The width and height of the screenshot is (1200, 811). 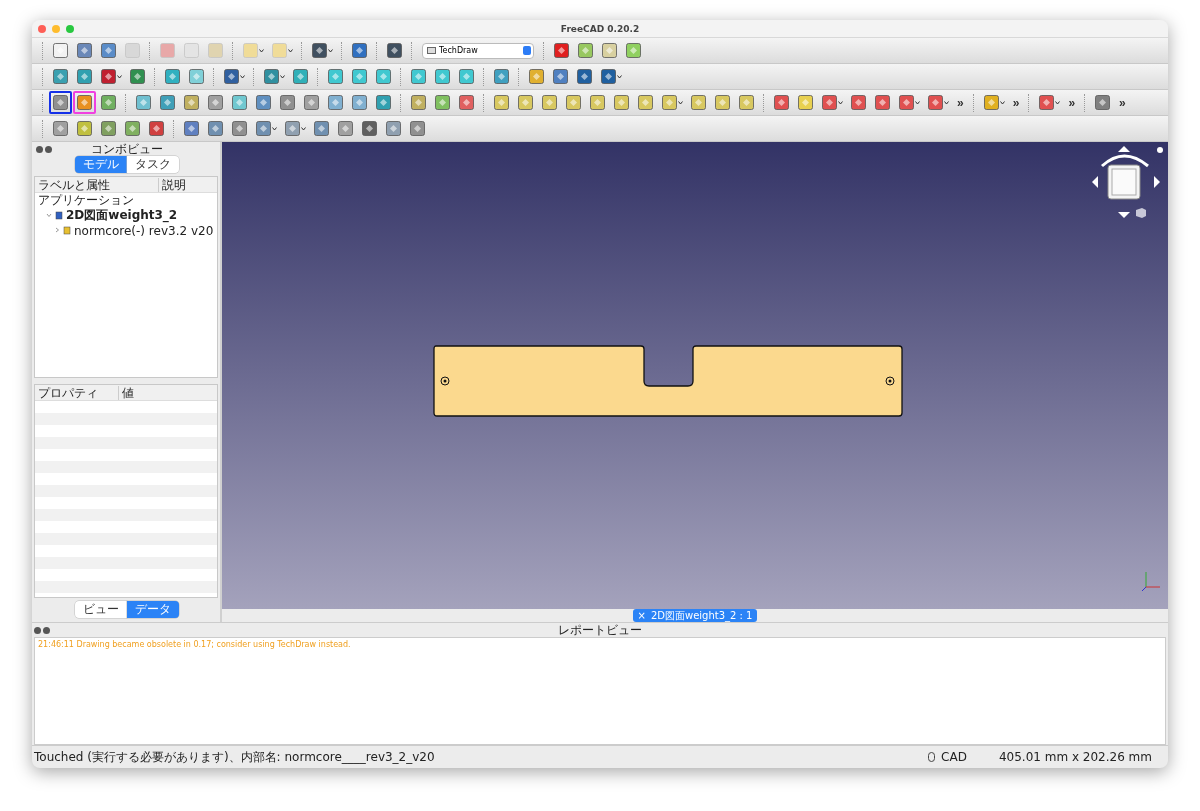 What do you see at coordinates (128, 392) in the screenshot?
I see `column-header: 値` at bounding box center [128, 392].